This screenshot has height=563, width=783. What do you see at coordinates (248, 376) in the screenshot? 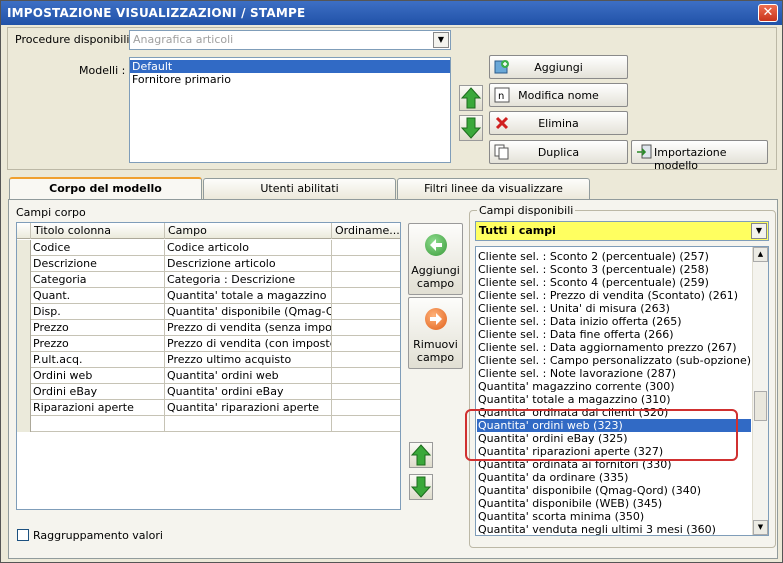
I see `cell-campo: Quantita' ordini web` at bounding box center [248, 376].